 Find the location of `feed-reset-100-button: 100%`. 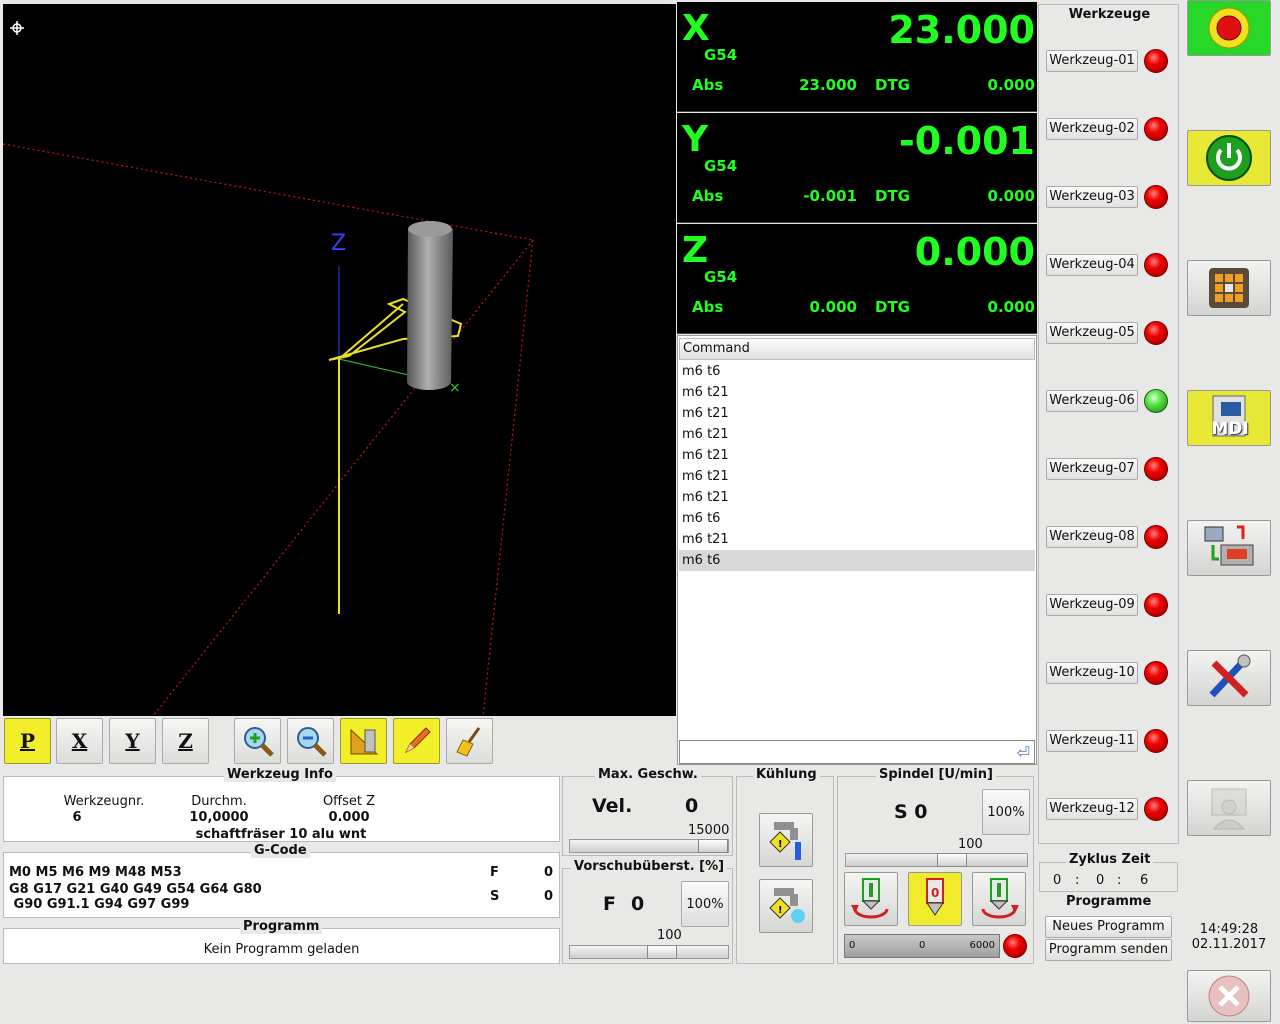

feed-reset-100-button: 100% is located at coordinates (705, 904).